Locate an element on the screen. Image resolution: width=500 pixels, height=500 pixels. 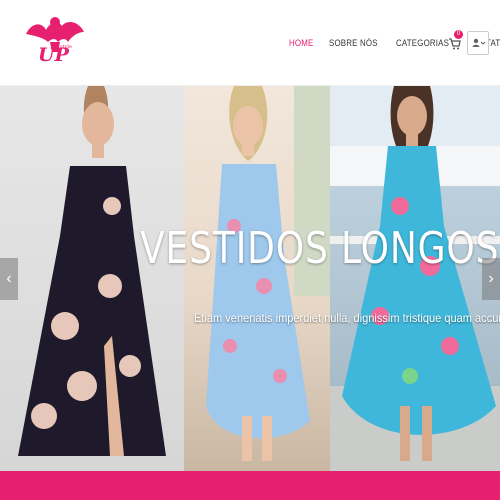
nav-sobre-nos: SOBRE NÓS is located at coordinates (353, 43).